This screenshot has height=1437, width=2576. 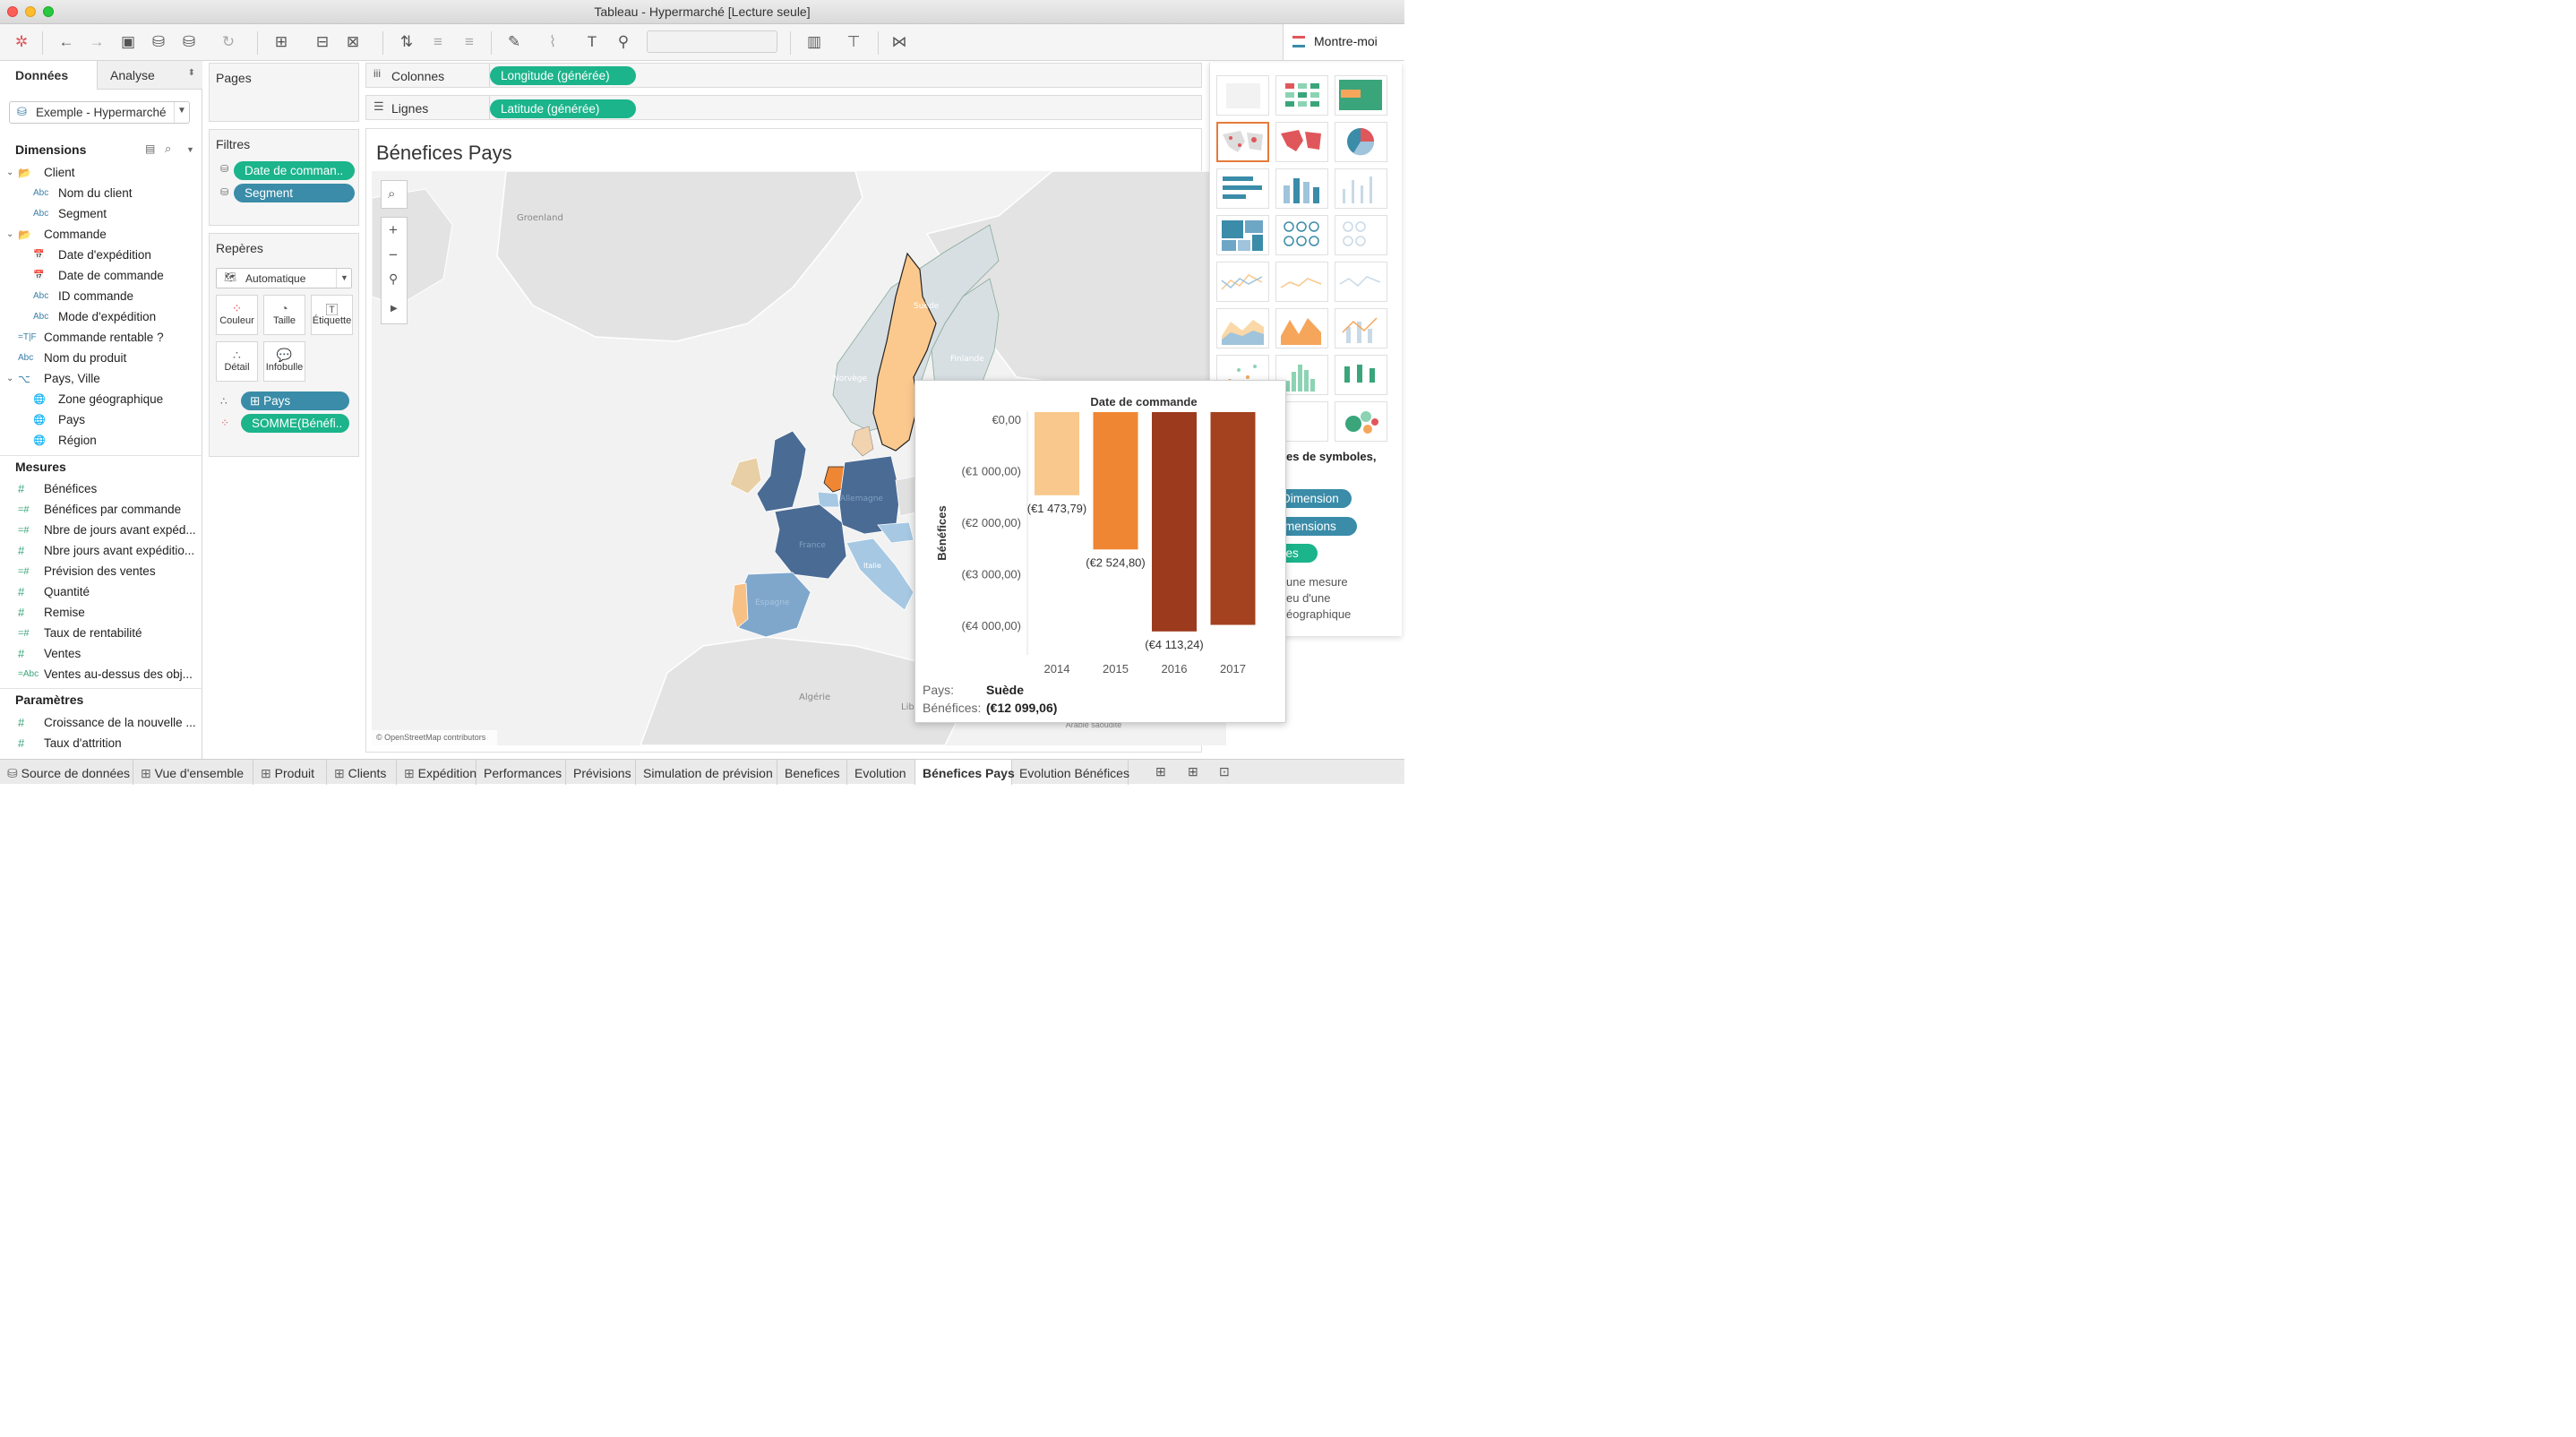 What do you see at coordinates (1233, 519) in the screenshot?
I see `bar-2017` at bounding box center [1233, 519].